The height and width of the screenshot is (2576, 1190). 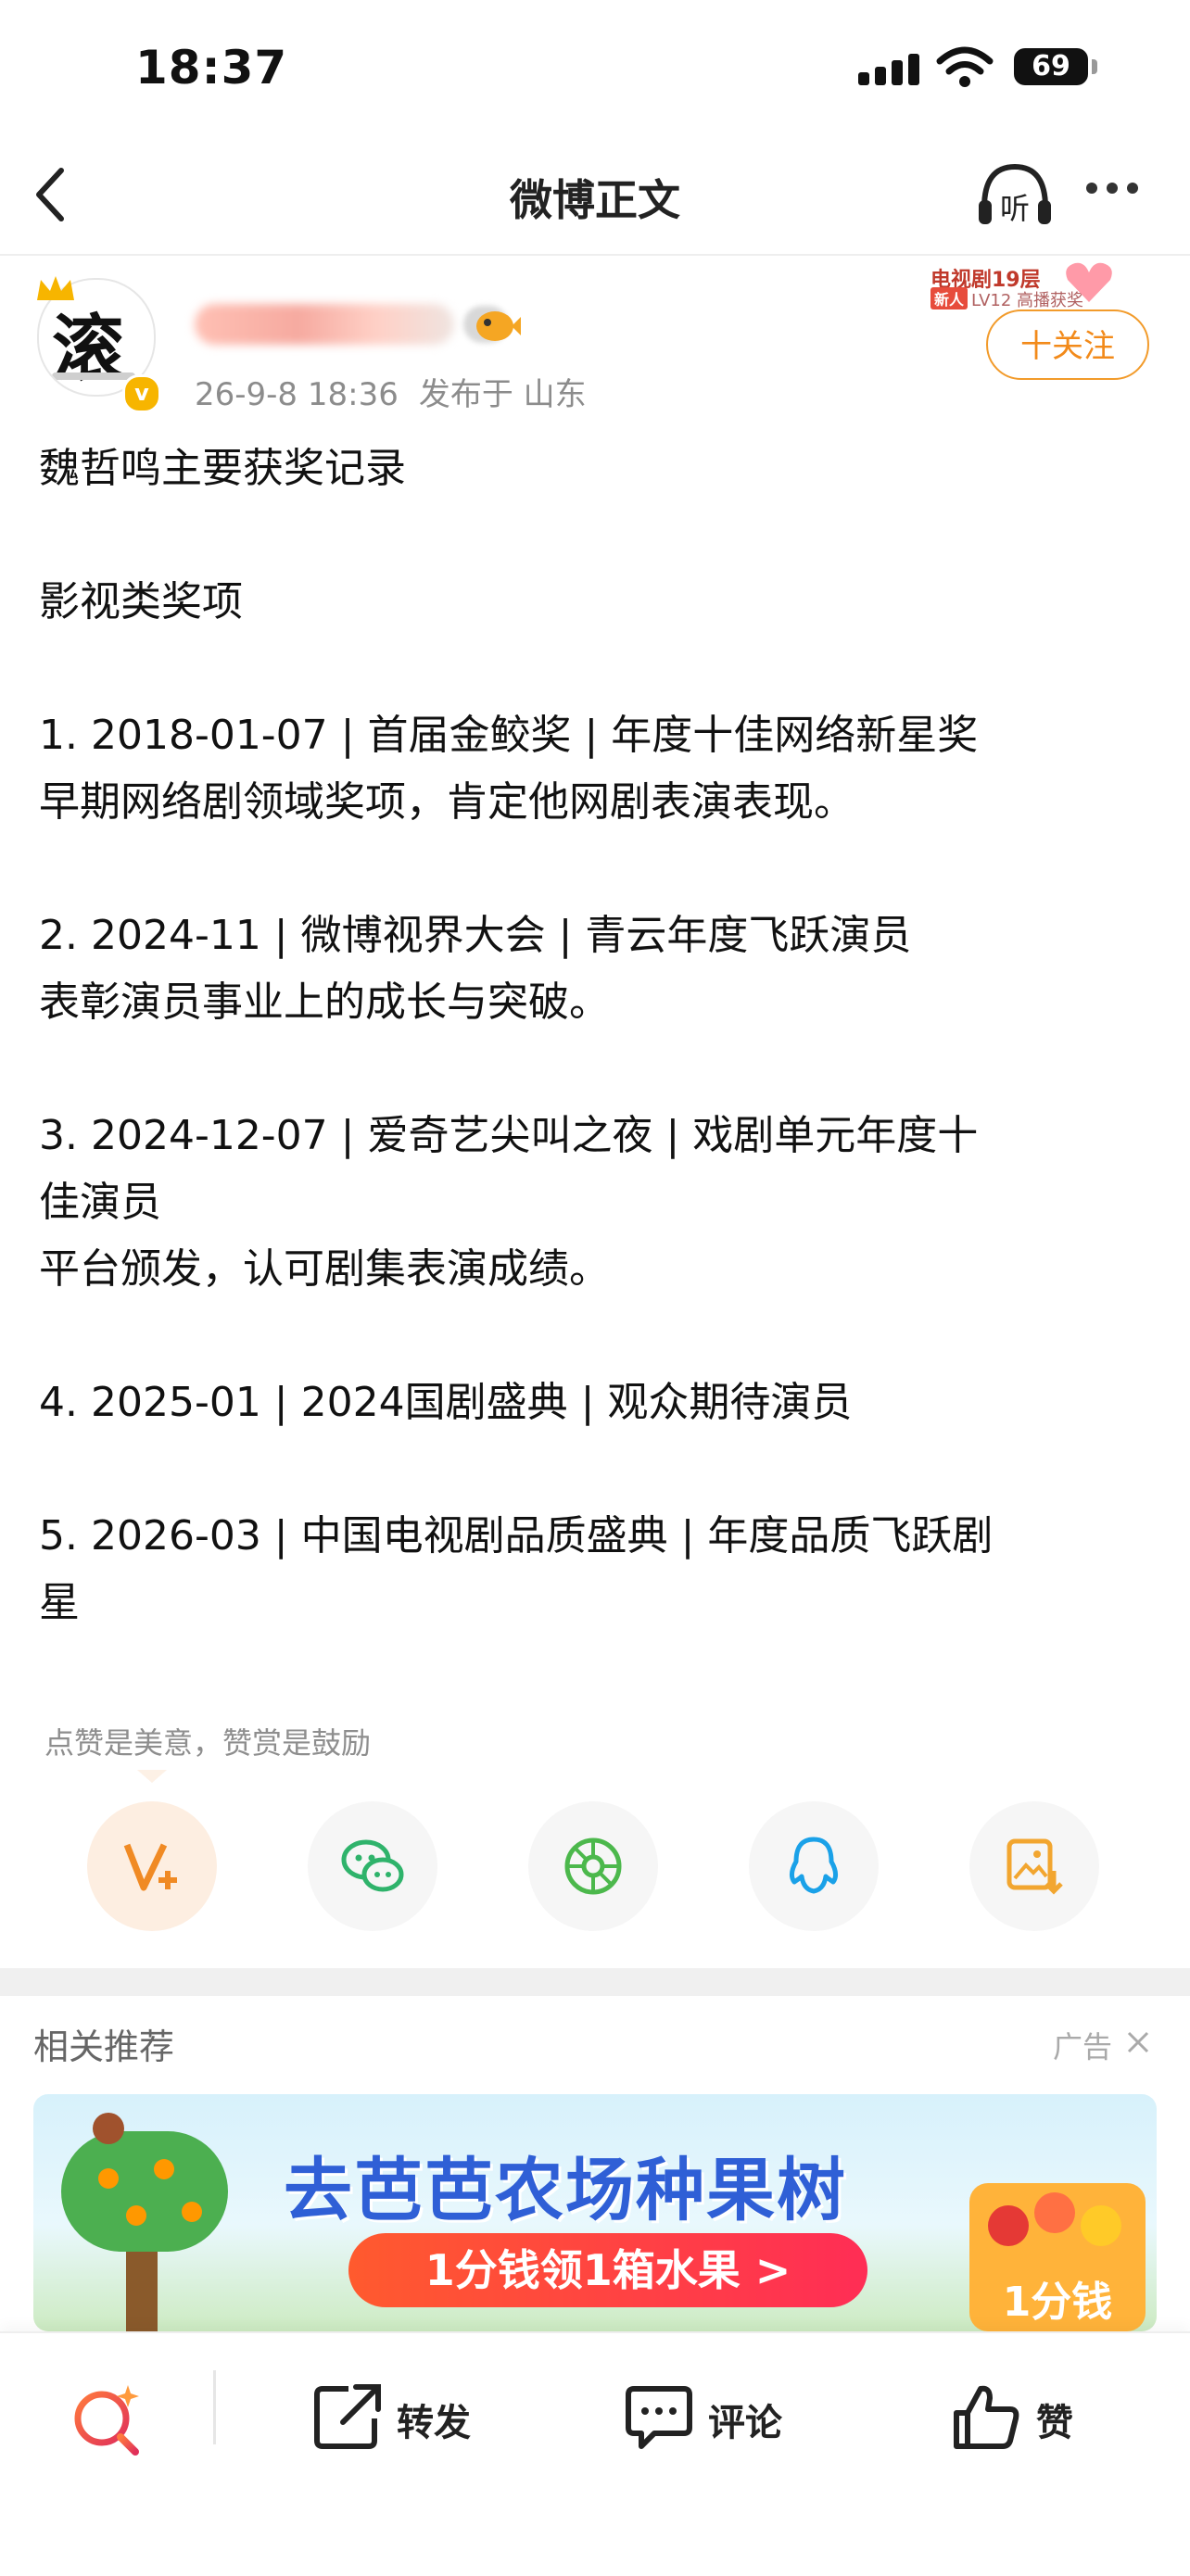 I want to click on ad-label: 广告, so click(x=1083, y=2047).